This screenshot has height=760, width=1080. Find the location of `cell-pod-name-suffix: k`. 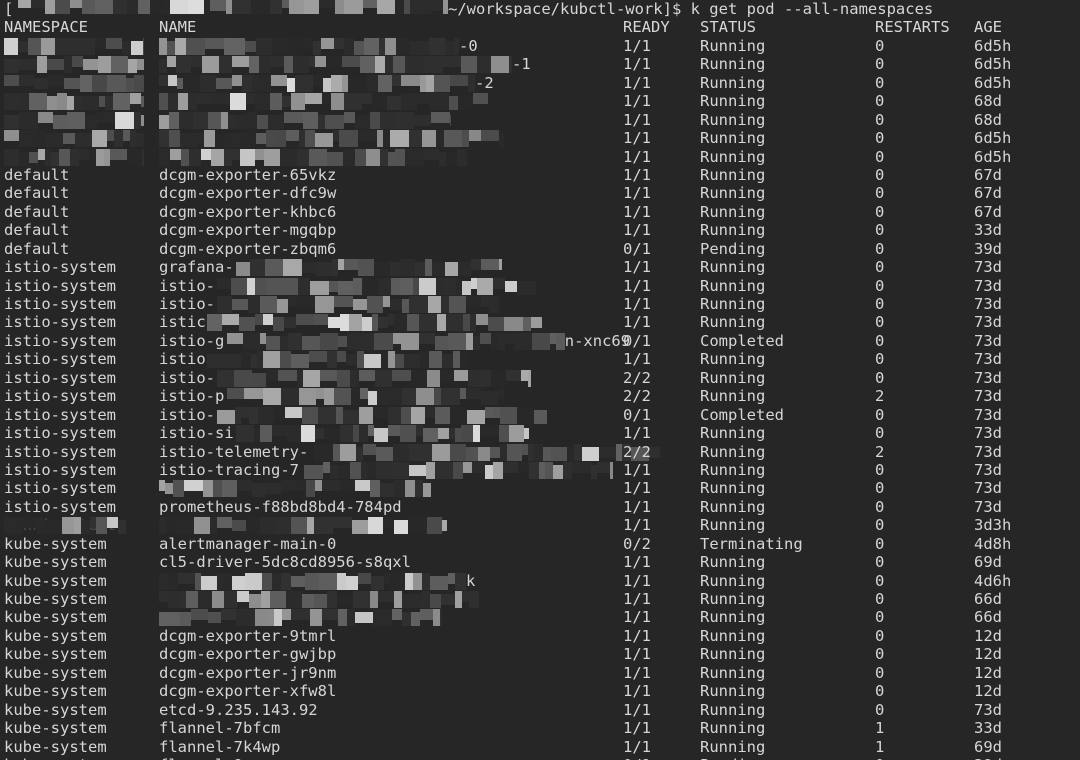

cell-pod-name-suffix: k is located at coordinates (471, 580).